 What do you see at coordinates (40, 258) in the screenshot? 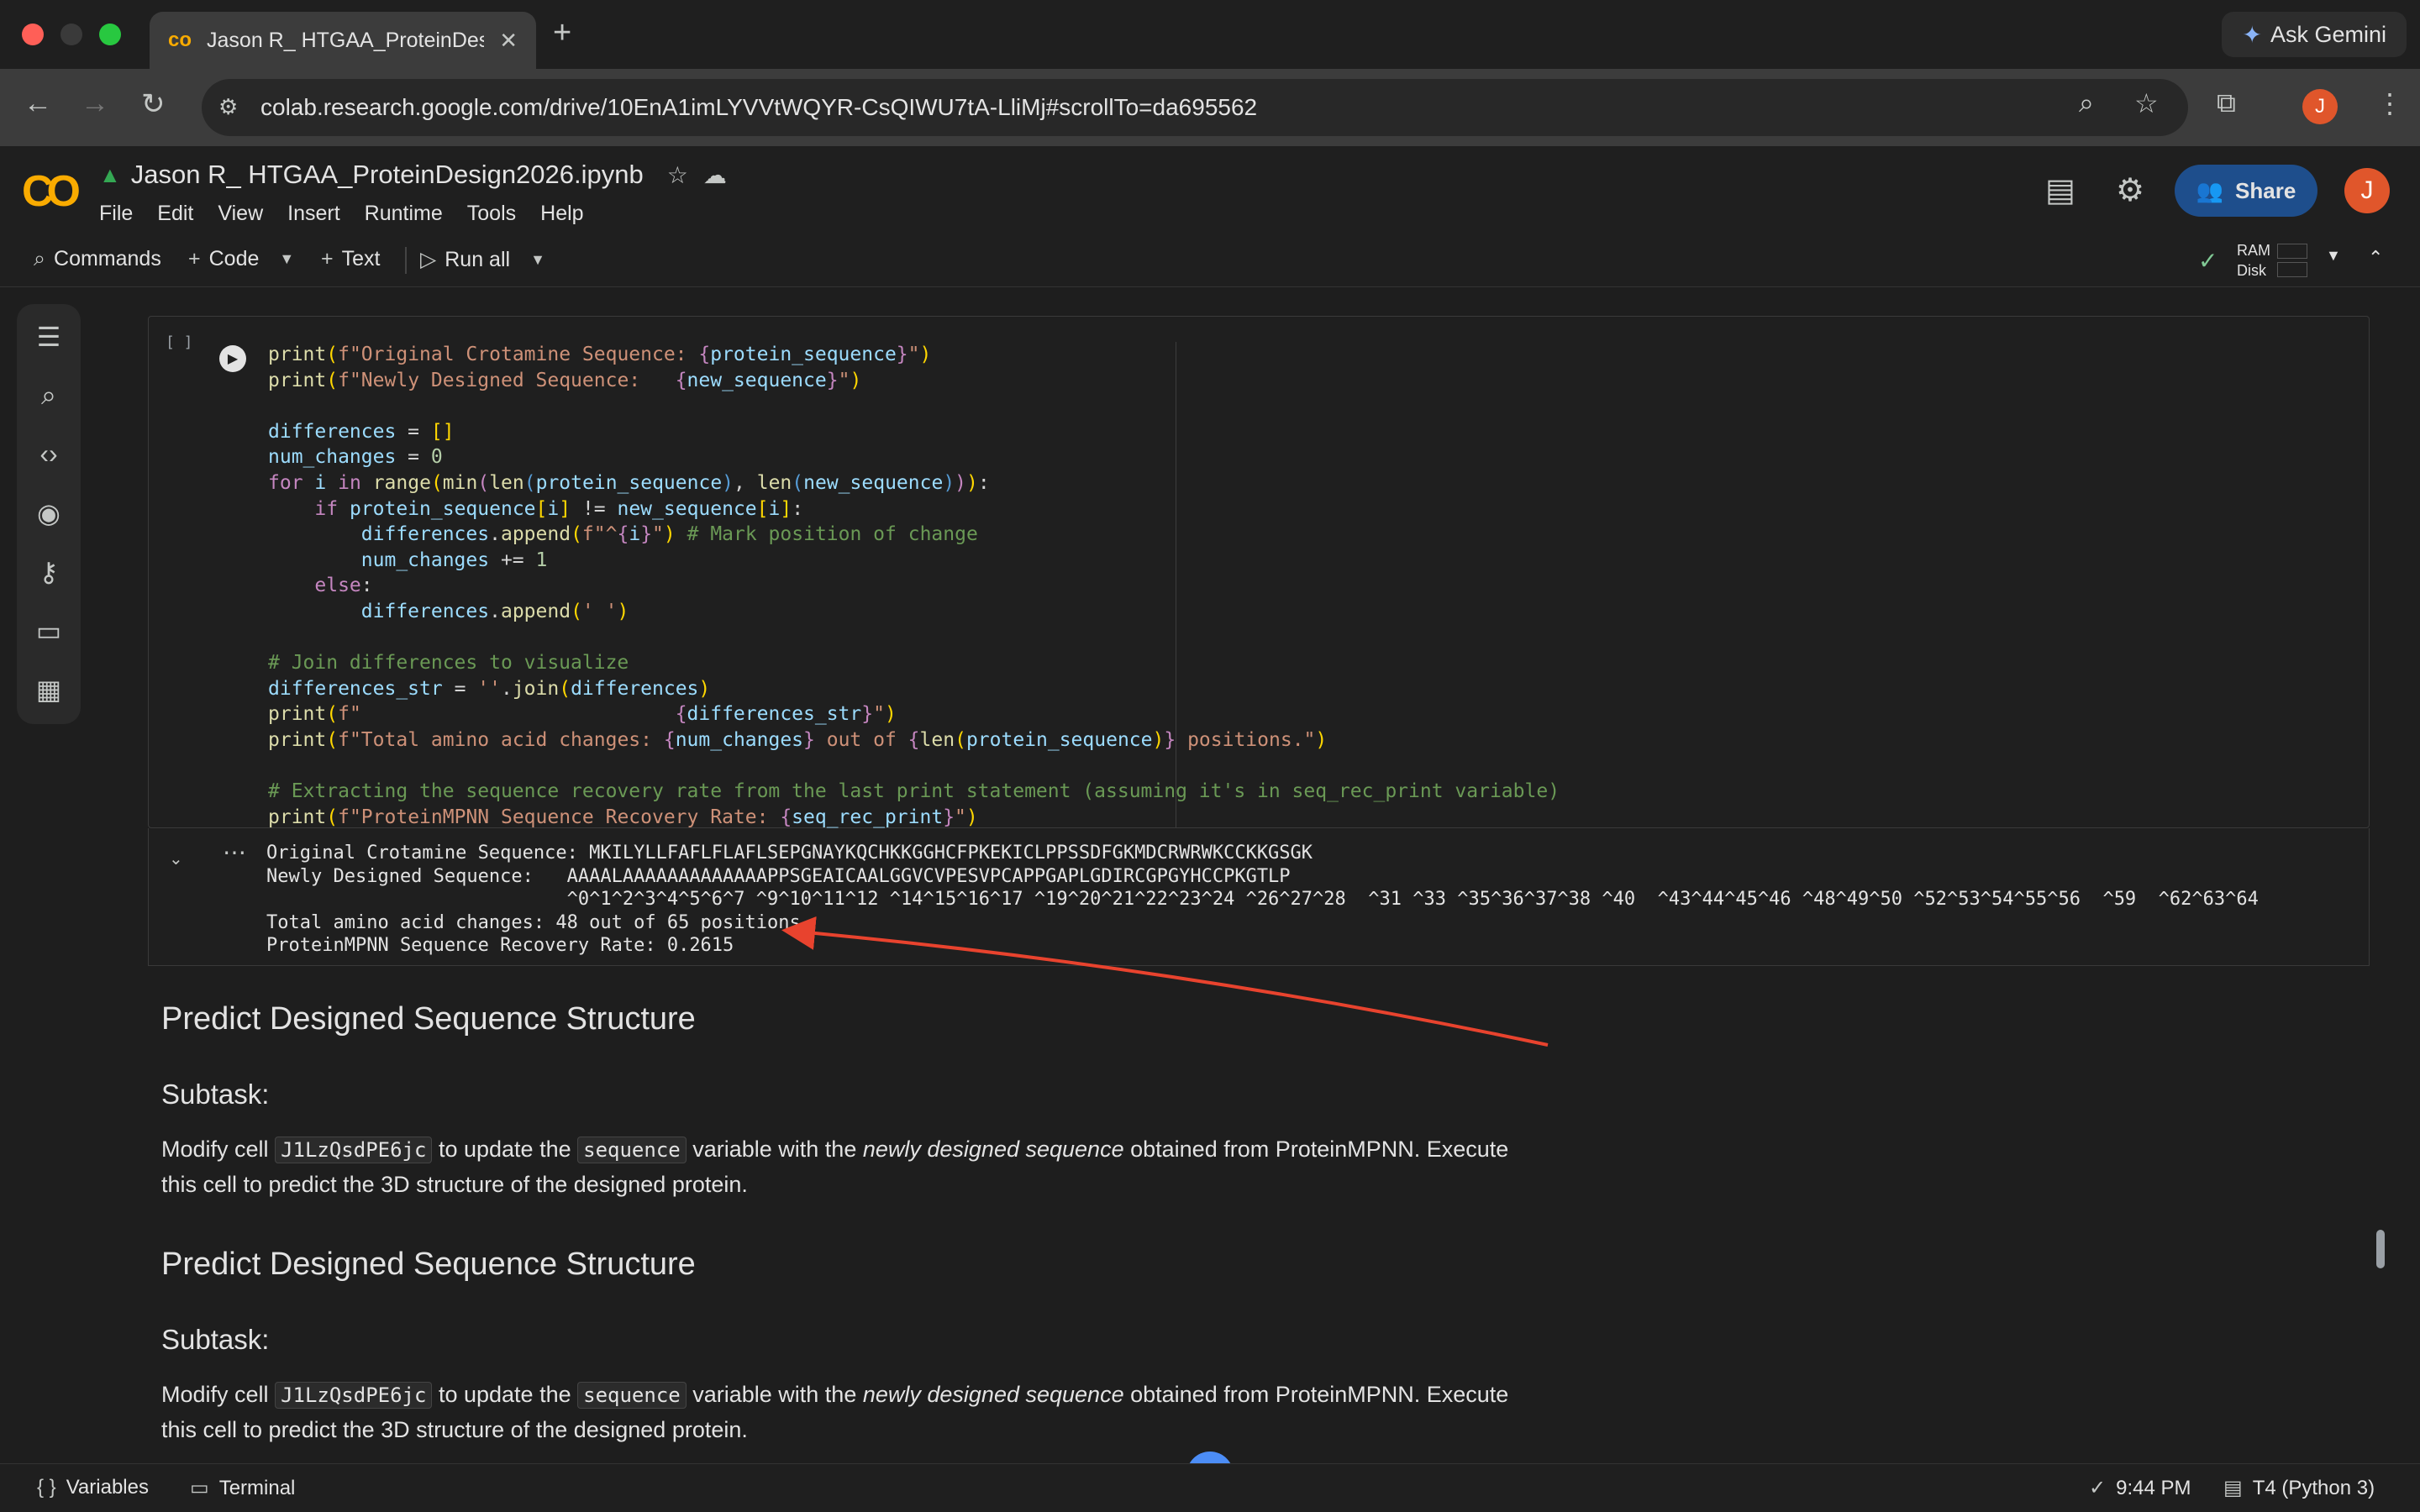
I see `search-icon: ⌕` at bounding box center [40, 258].